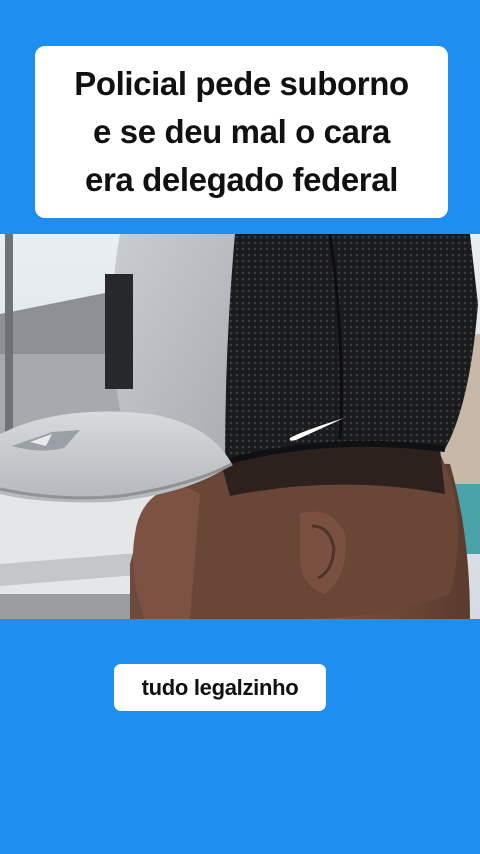 Image resolution: width=480 pixels, height=854 pixels. What do you see at coordinates (241, 179) in the screenshot?
I see `title-line-3: era delegado federal` at bounding box center [241, 179].